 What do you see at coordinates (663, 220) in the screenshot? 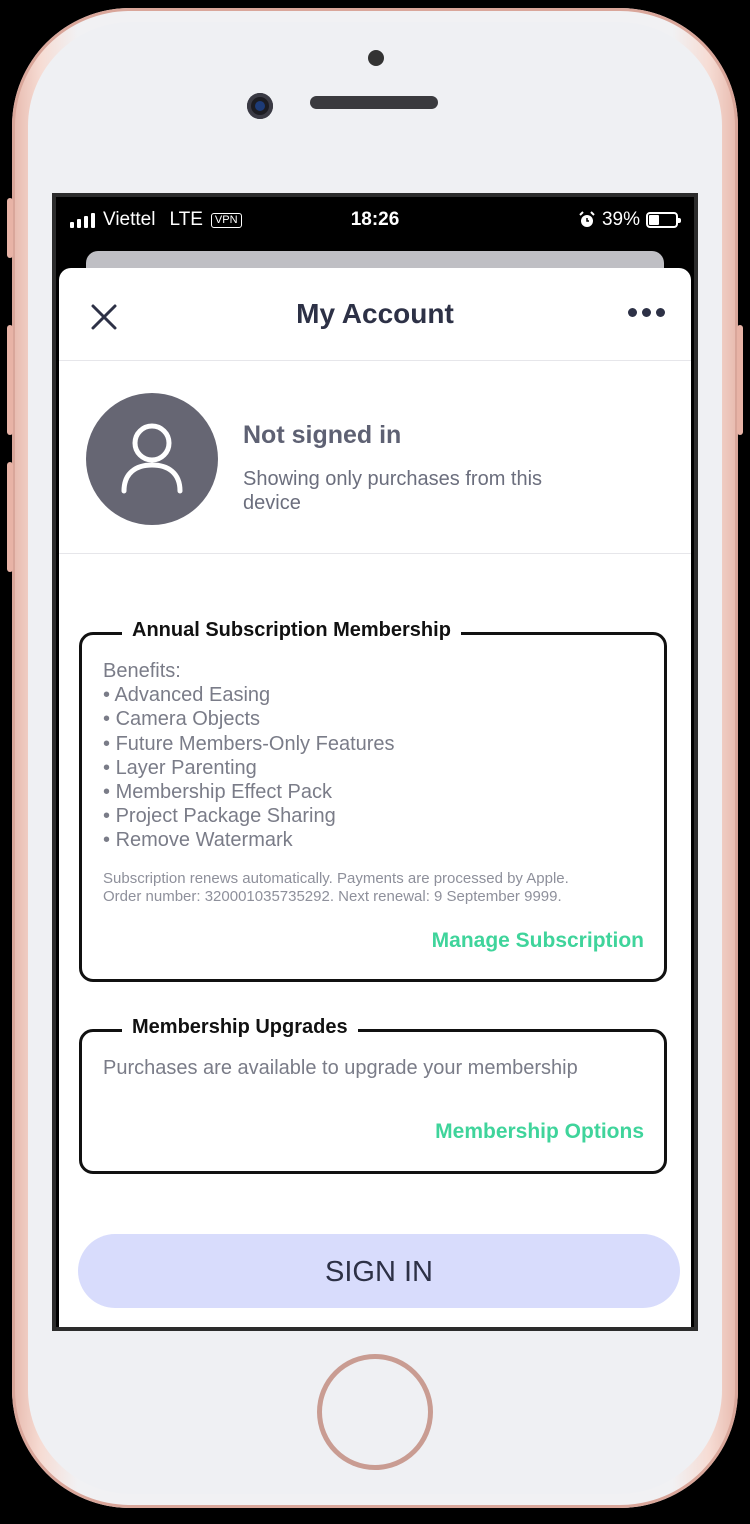
I see `battery-icon` at bounding box center [663, 220].